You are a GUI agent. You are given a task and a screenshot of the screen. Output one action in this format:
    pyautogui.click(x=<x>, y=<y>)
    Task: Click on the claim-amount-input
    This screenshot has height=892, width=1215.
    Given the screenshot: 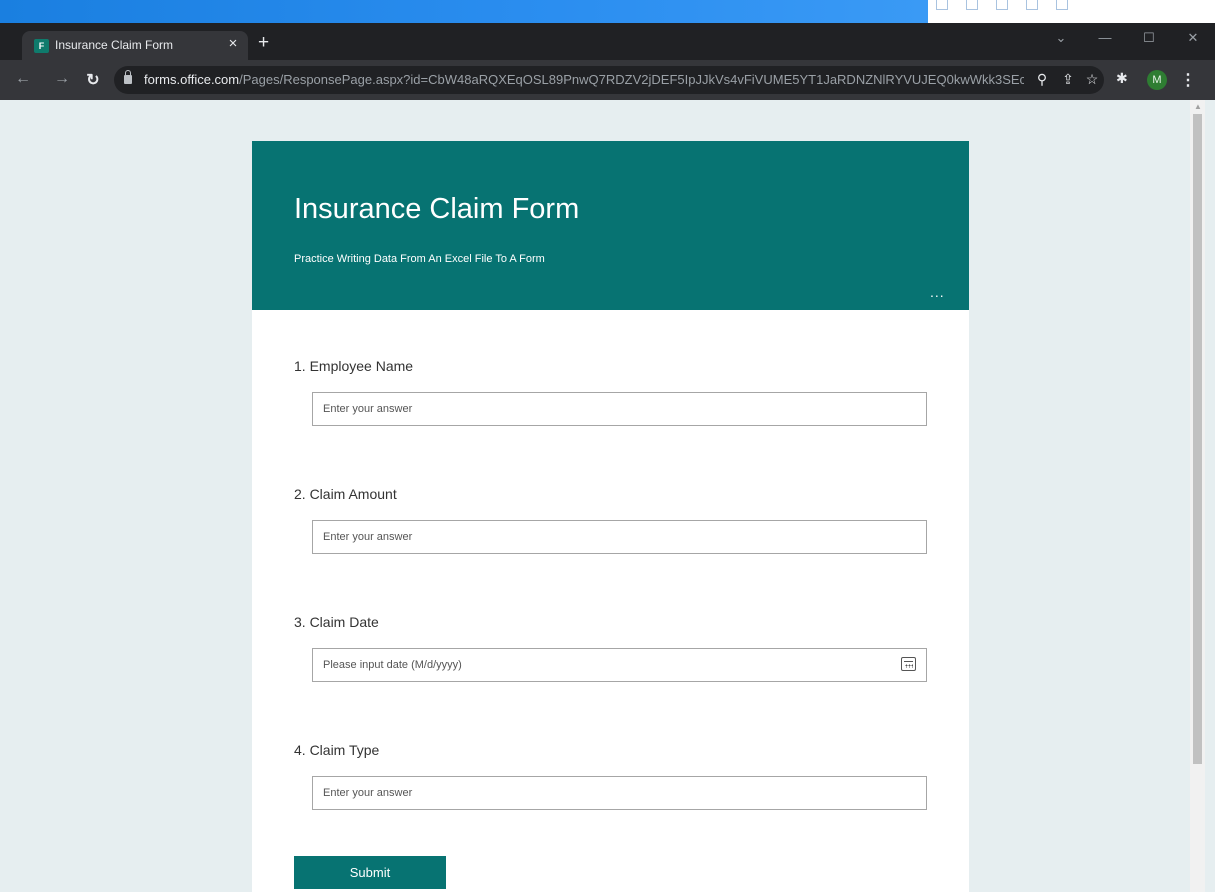 What is the action you would take?
    pyautogui.click(x=619, y=537)
    